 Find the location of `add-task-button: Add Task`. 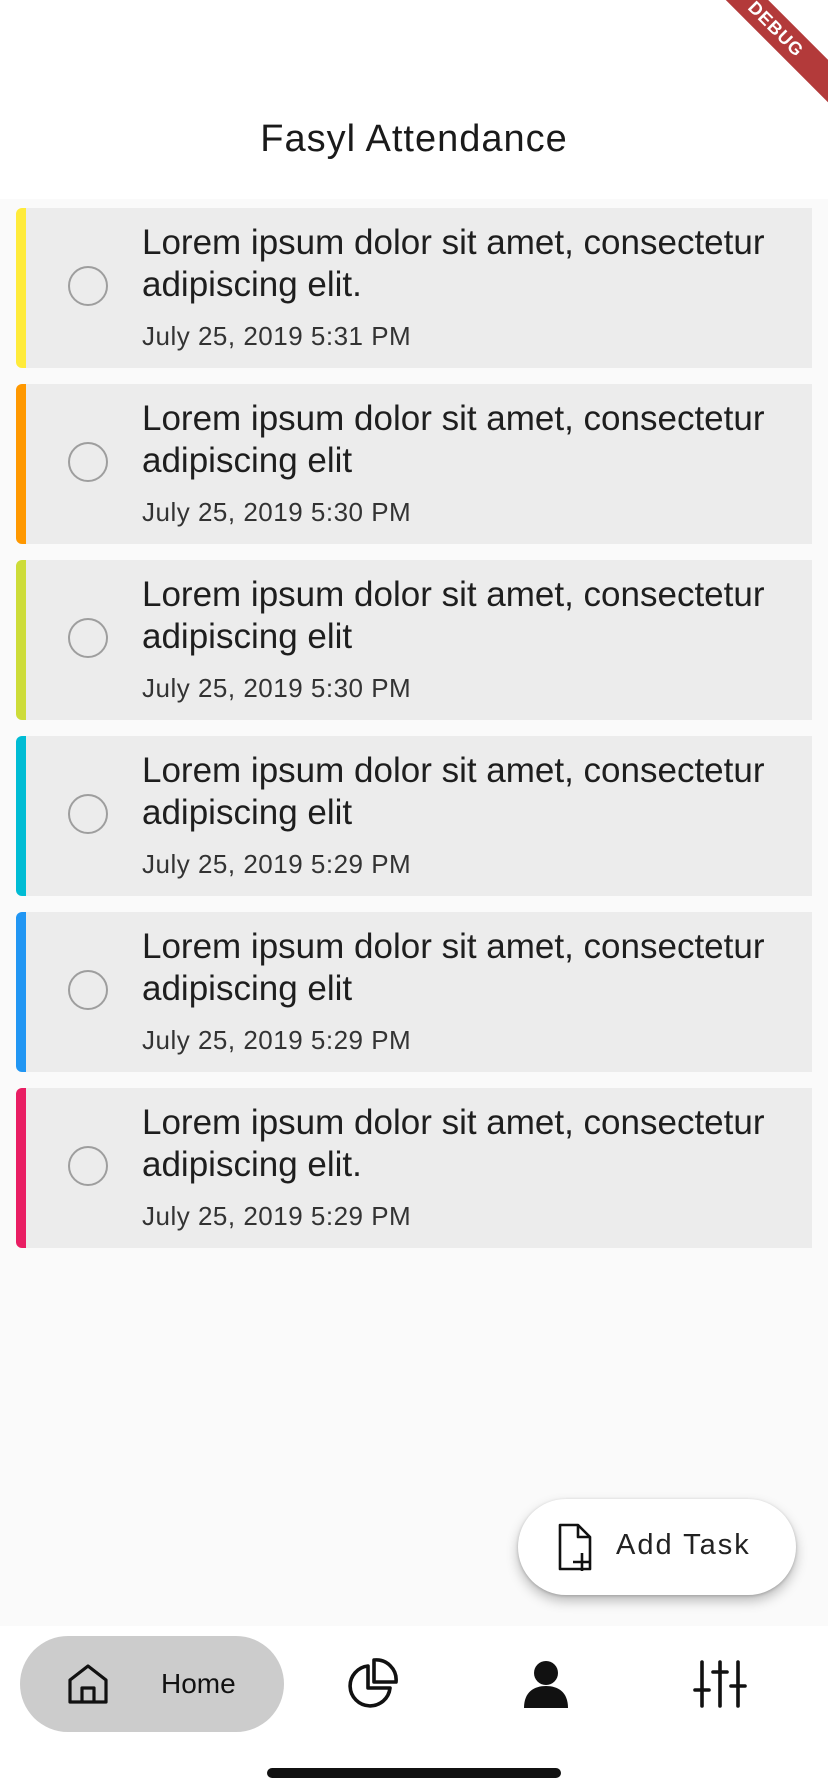

add-task-button: Add Task is located at coordinates (657, 1547).